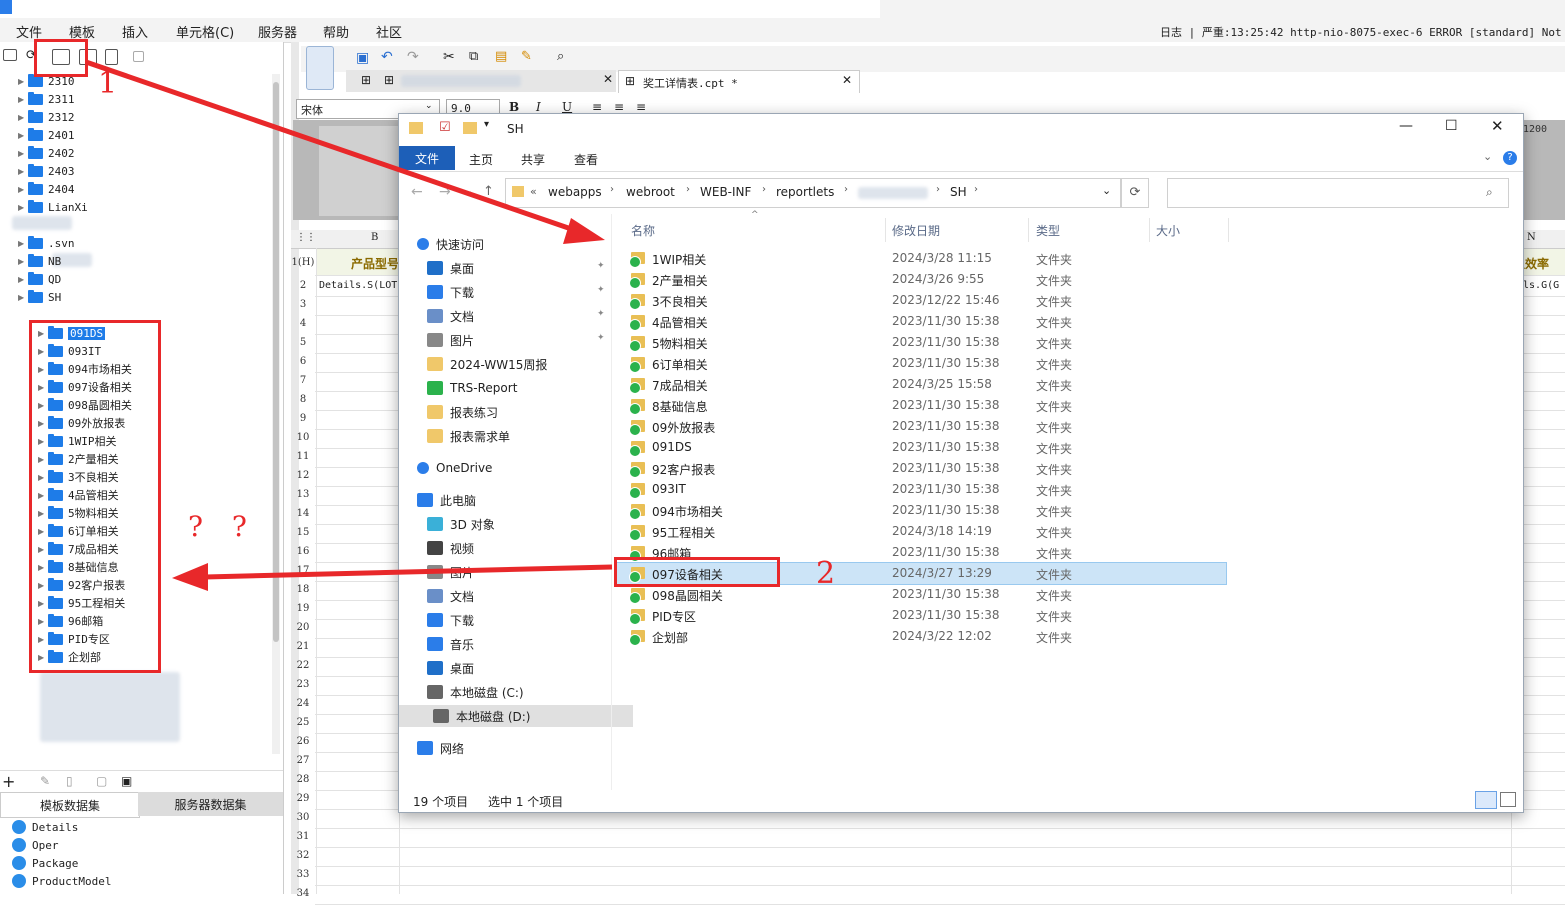 The width and height of the screenshot is (1565, 905). I want to click on annotation-box-tree, so click(95, 496).